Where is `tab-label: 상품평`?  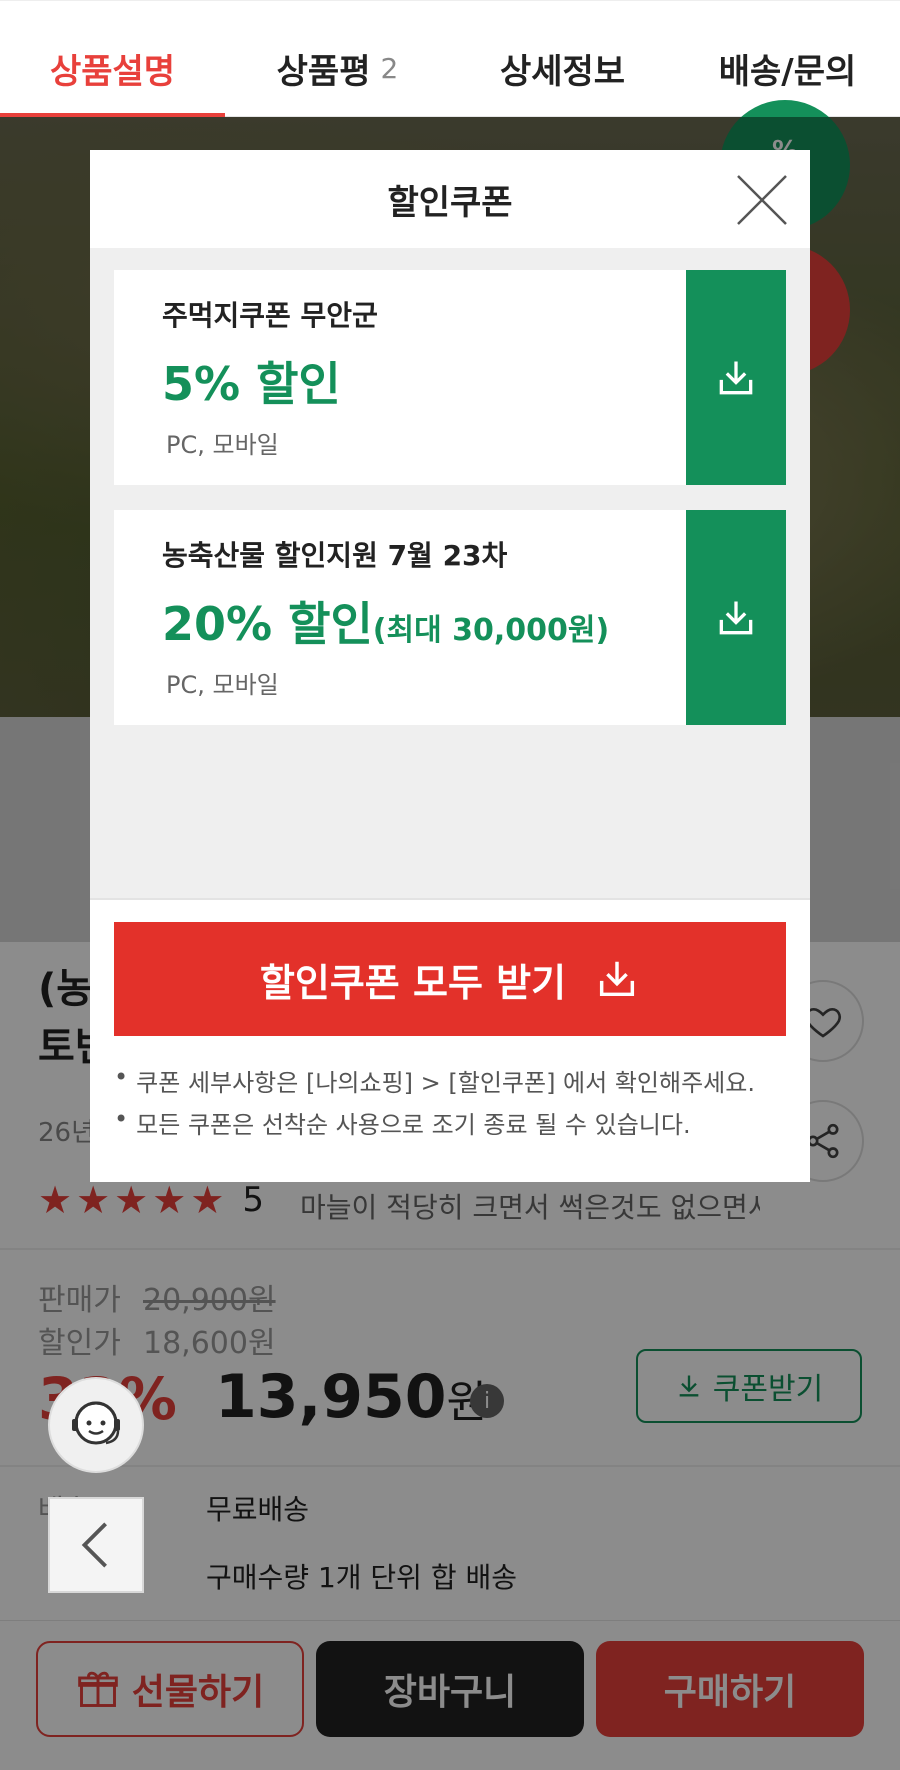
tab-label: 상품평 is located at coordinates (323, 71).